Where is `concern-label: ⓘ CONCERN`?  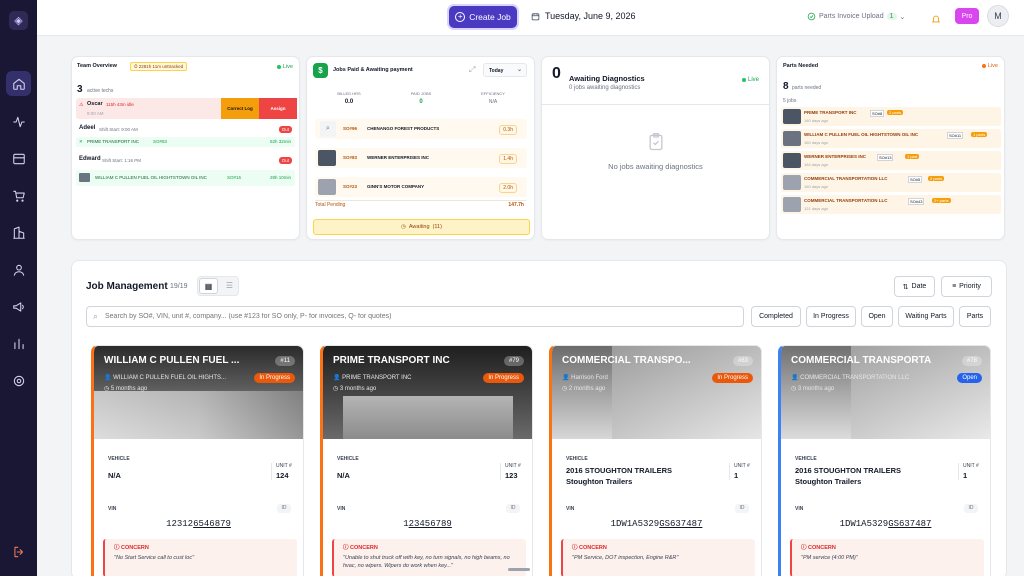
concern-label: ⓘ CONCERN is located at coordinates (589, 548).